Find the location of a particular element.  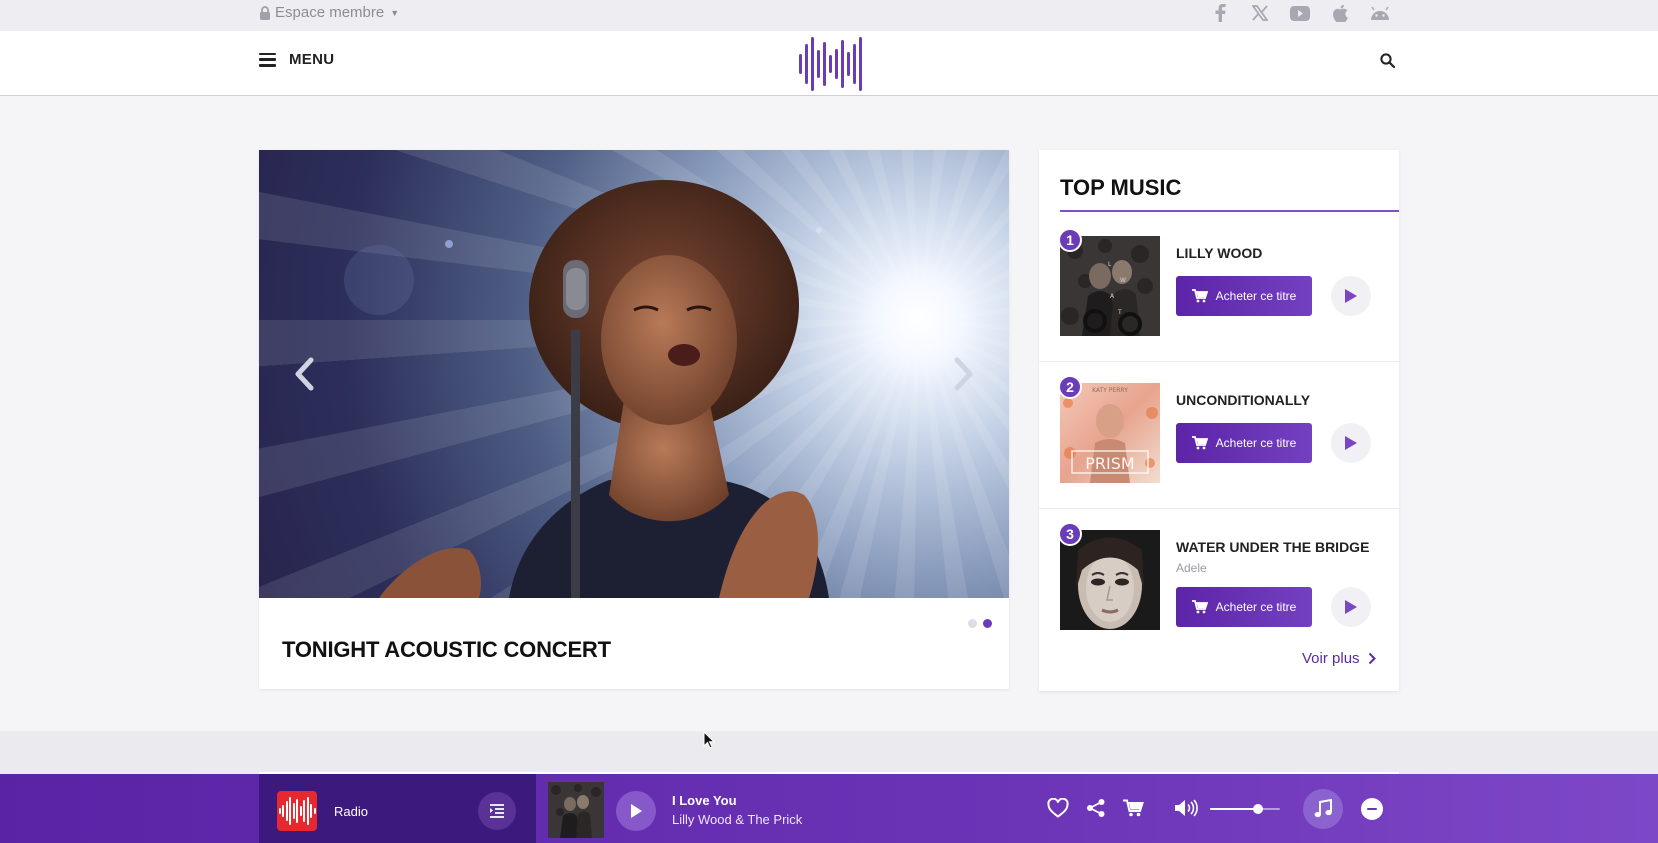

hero-title: TONIGHT ACOUSTIC CONCERT is located at coordinates (446, 650).